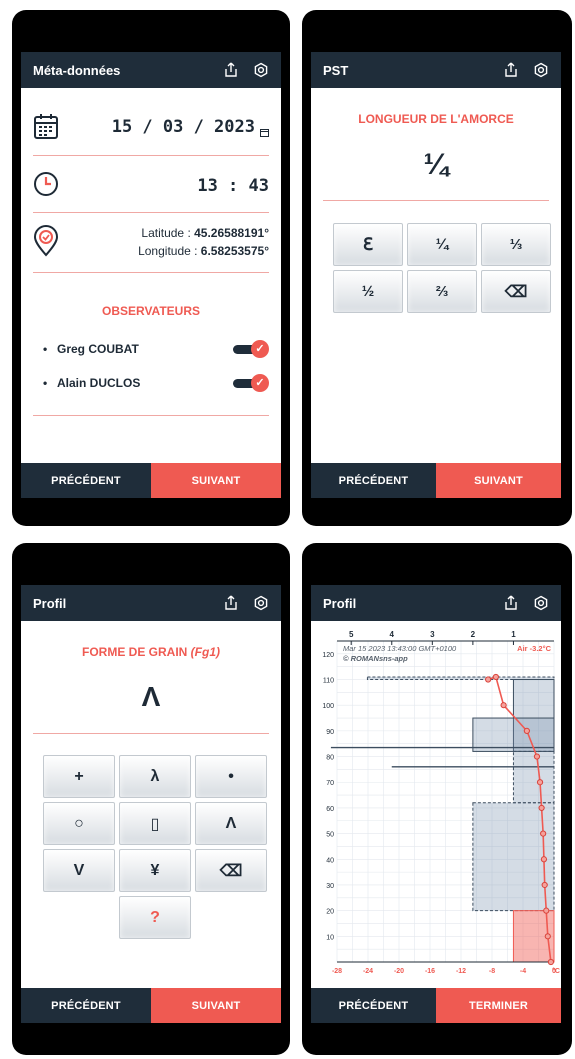 The height and width of the screenshot is (1059, 575). What do you see at coordinates (79, 823) in the screenshot?
I see `key-circle: ○` at bounding box center [79, 823].